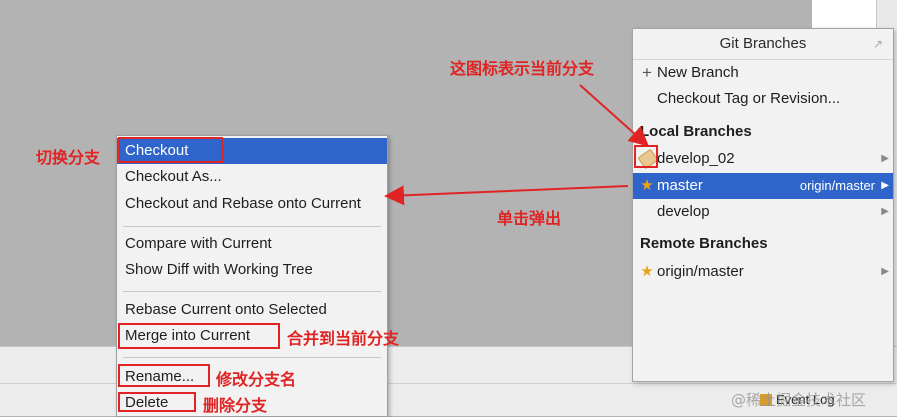 The image size is (897, 417). I want to click on highlight-box-rename, so click(164, 375).